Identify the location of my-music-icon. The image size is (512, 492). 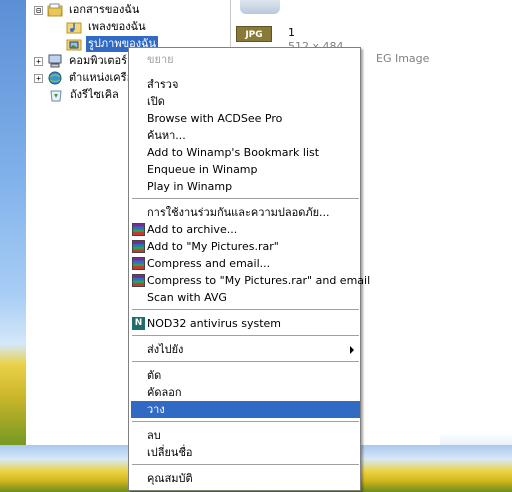
(74, 27).